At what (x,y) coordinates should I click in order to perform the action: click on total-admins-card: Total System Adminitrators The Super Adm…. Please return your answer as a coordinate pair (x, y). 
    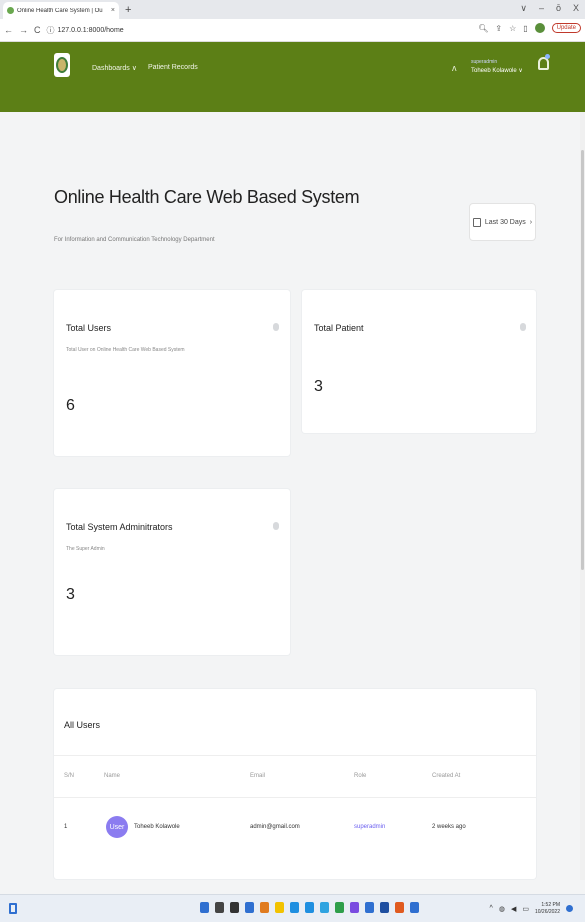
    Looking at the image, I should click on (172, 572).